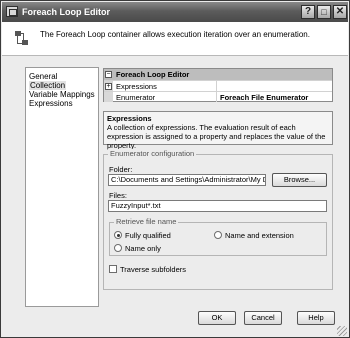  I want to click on name-and-extension-radio, so click(218, 235).